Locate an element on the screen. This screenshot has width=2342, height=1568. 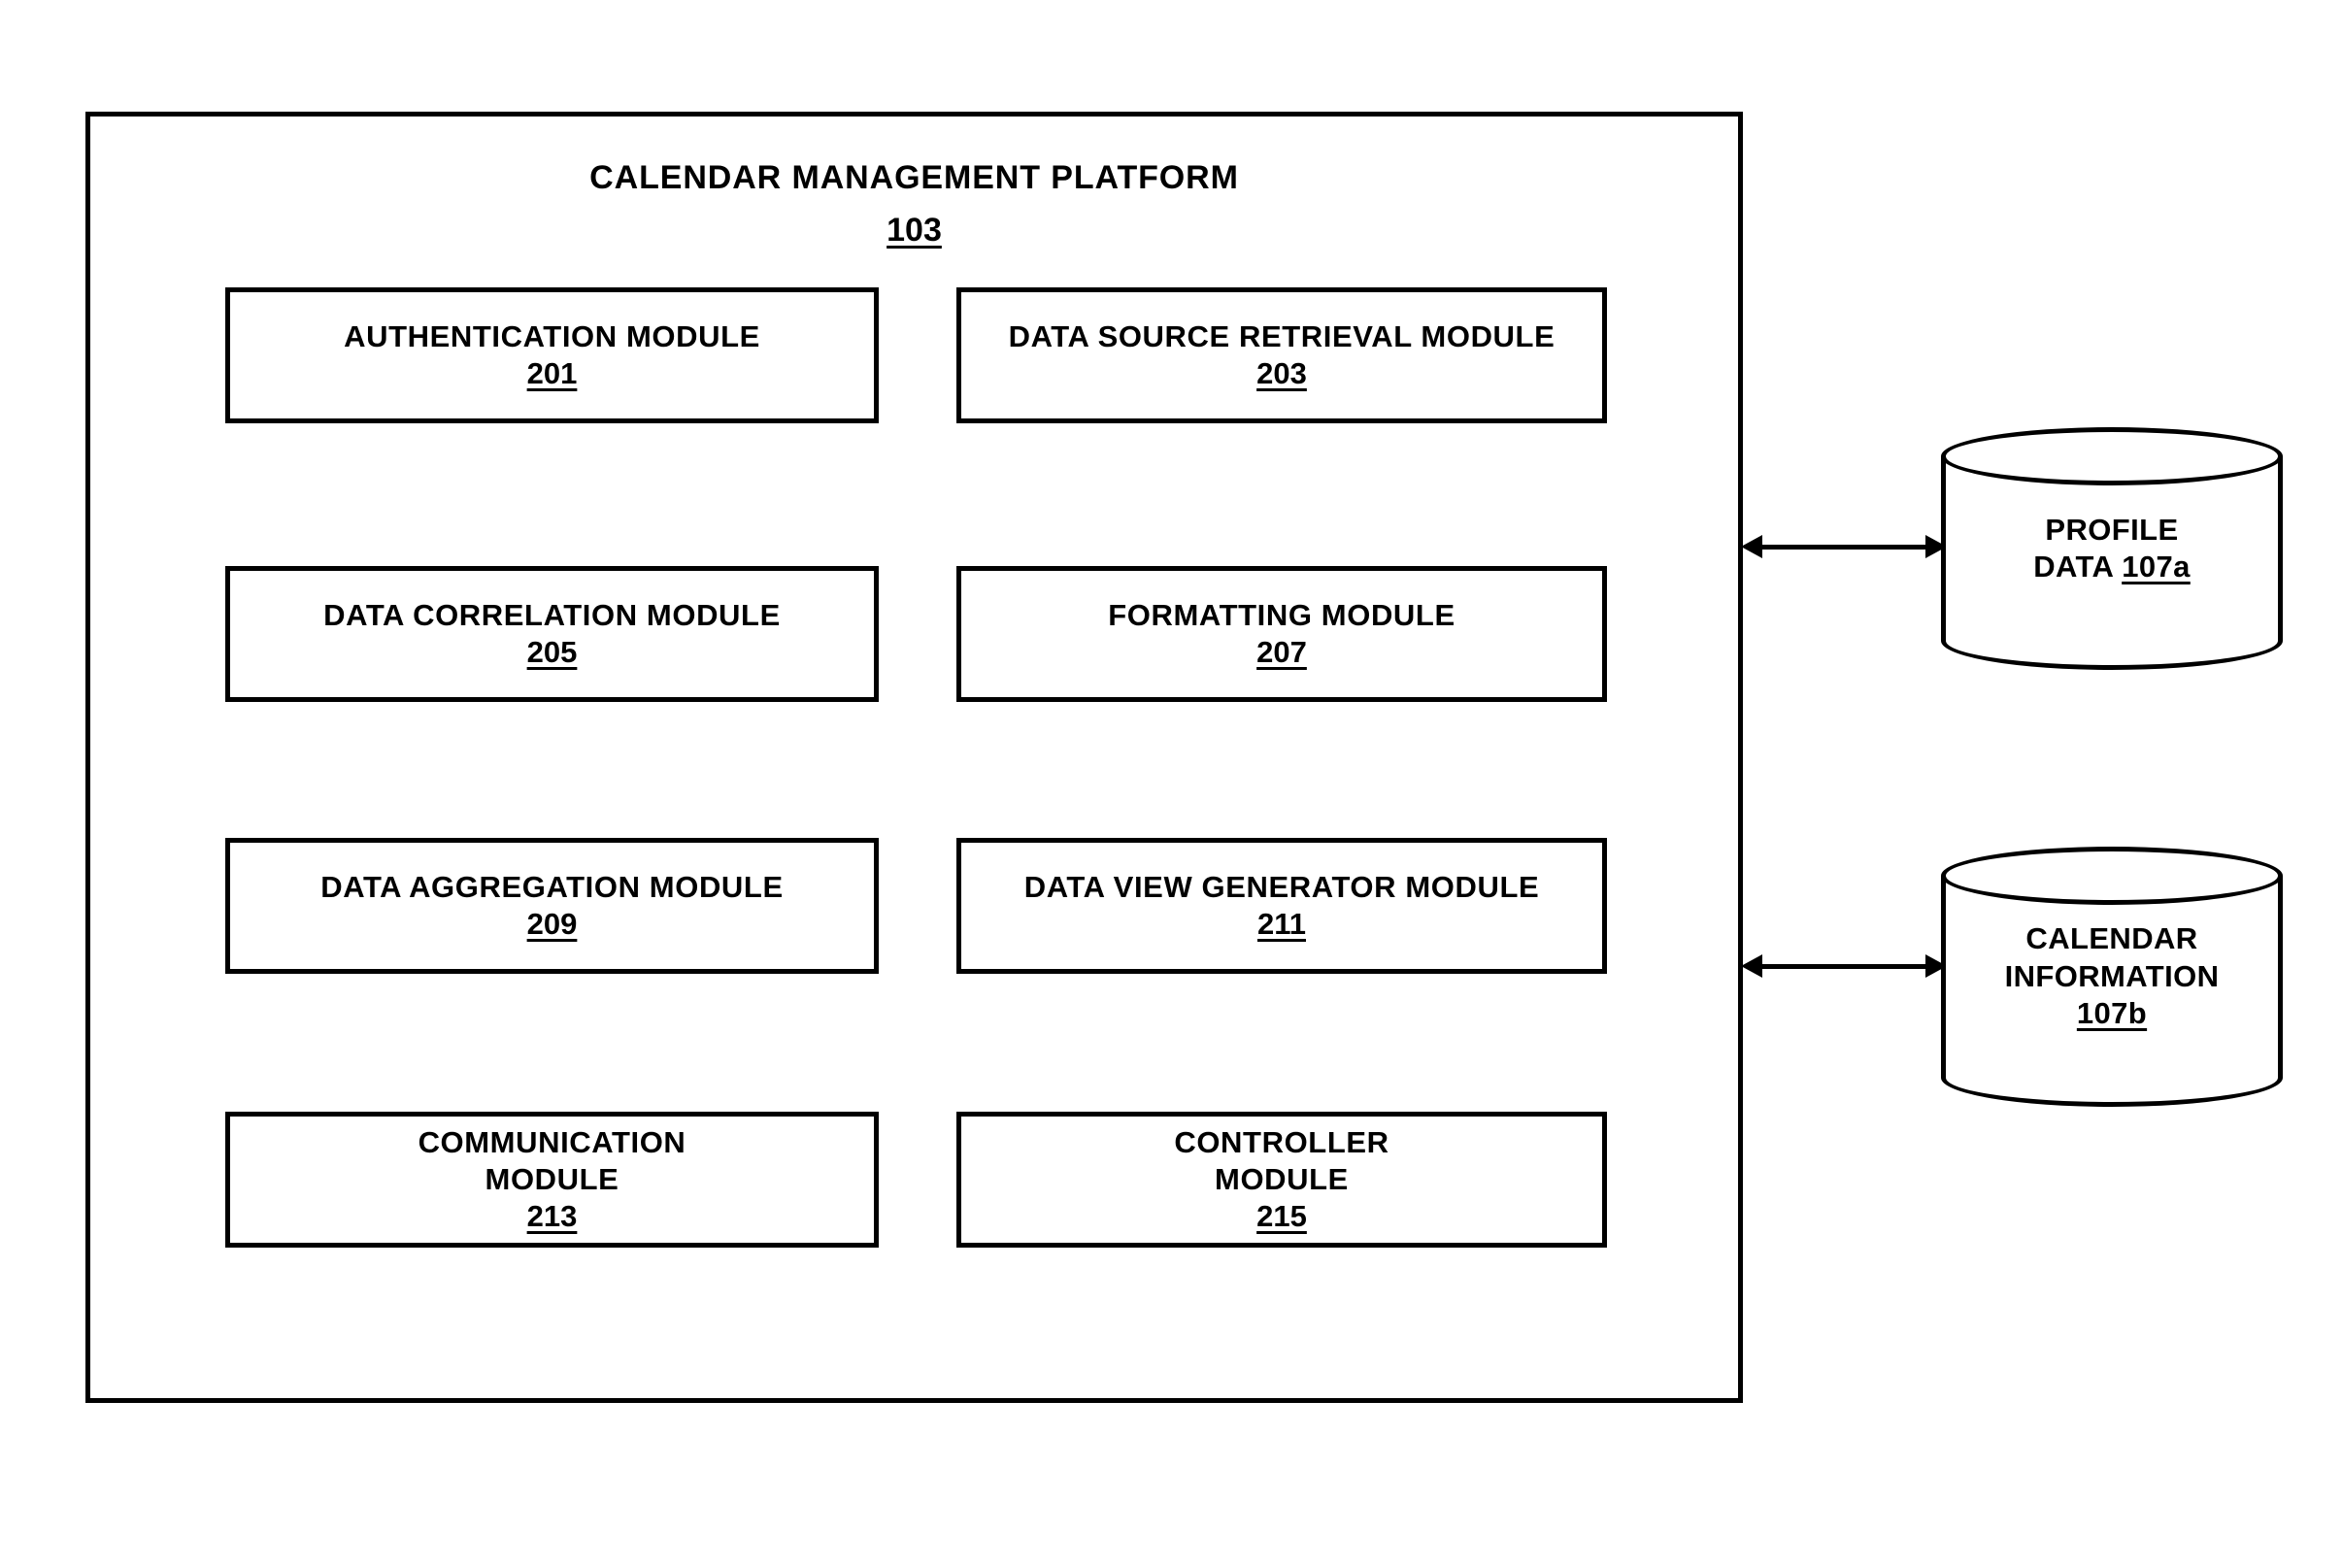
datastore-label-line-2: DATA 107a is located at coordinates (2112, 567).